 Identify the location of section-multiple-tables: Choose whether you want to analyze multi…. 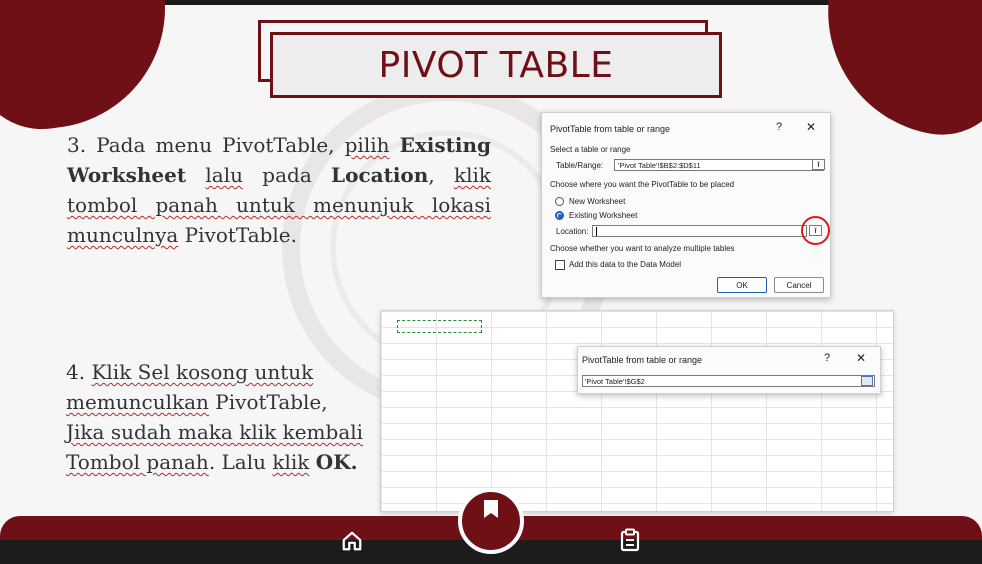
(642, 248).